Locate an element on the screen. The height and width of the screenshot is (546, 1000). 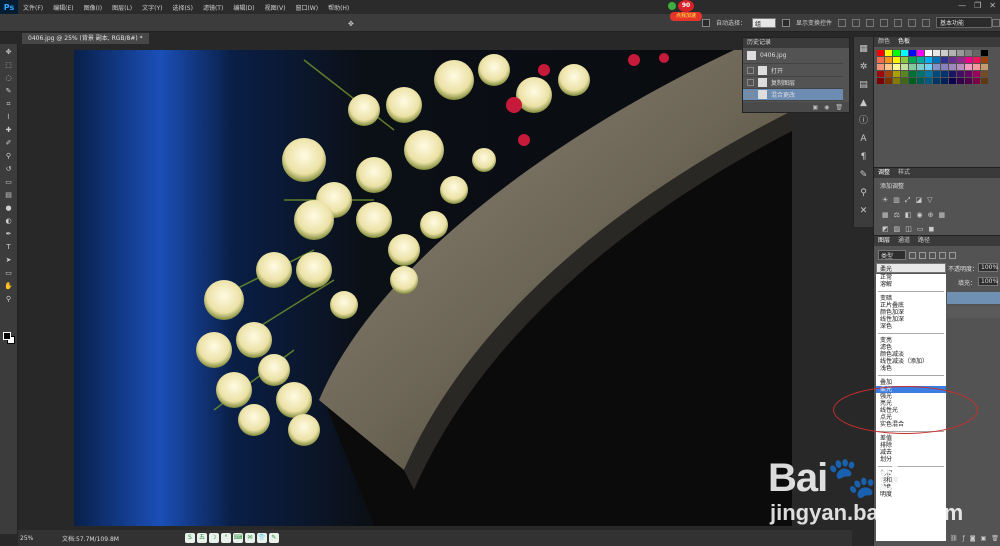
menu-item: 编辑(D) is located at coordinates (243, 7).